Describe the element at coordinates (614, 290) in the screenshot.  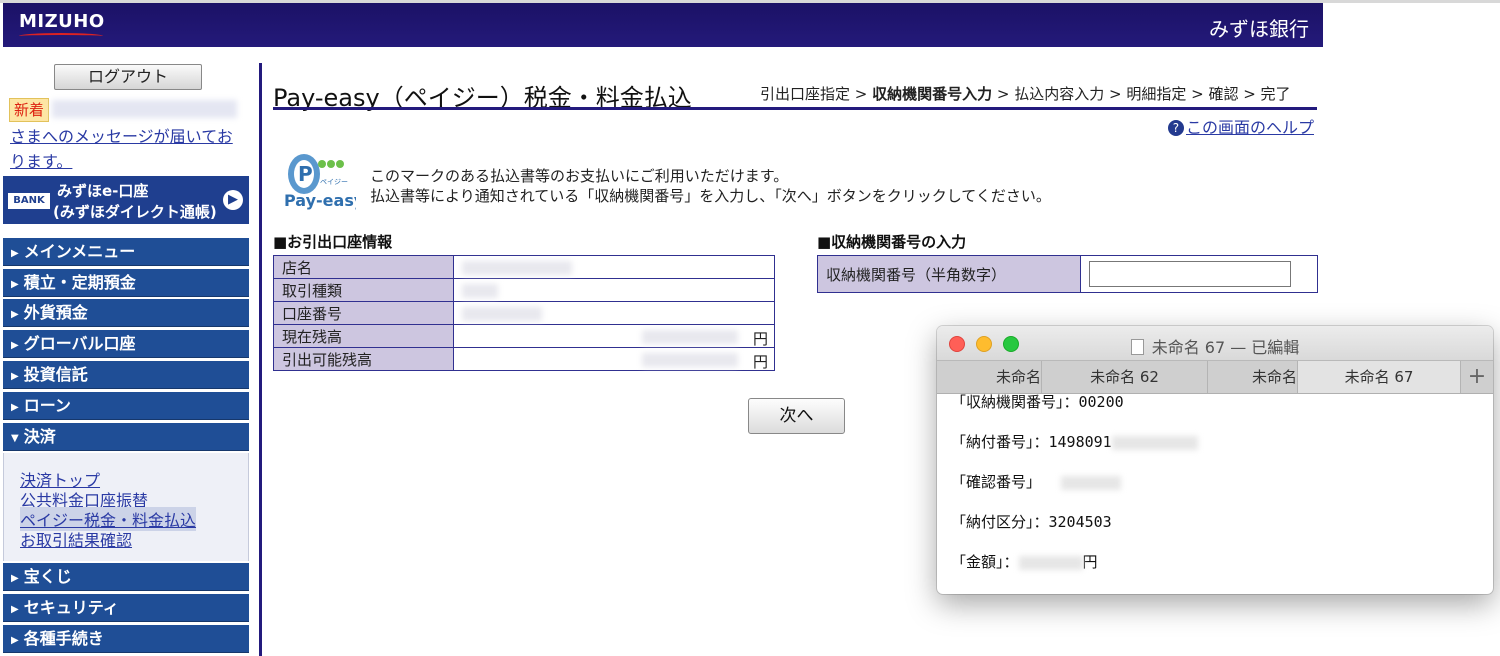
I see `type-value` at that location.